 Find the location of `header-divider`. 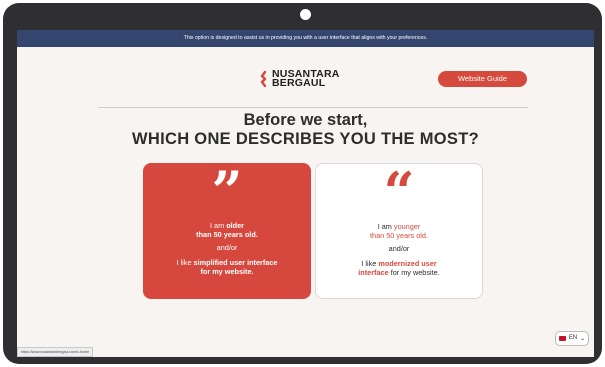

header-divider is located at coordinates (313, 107).